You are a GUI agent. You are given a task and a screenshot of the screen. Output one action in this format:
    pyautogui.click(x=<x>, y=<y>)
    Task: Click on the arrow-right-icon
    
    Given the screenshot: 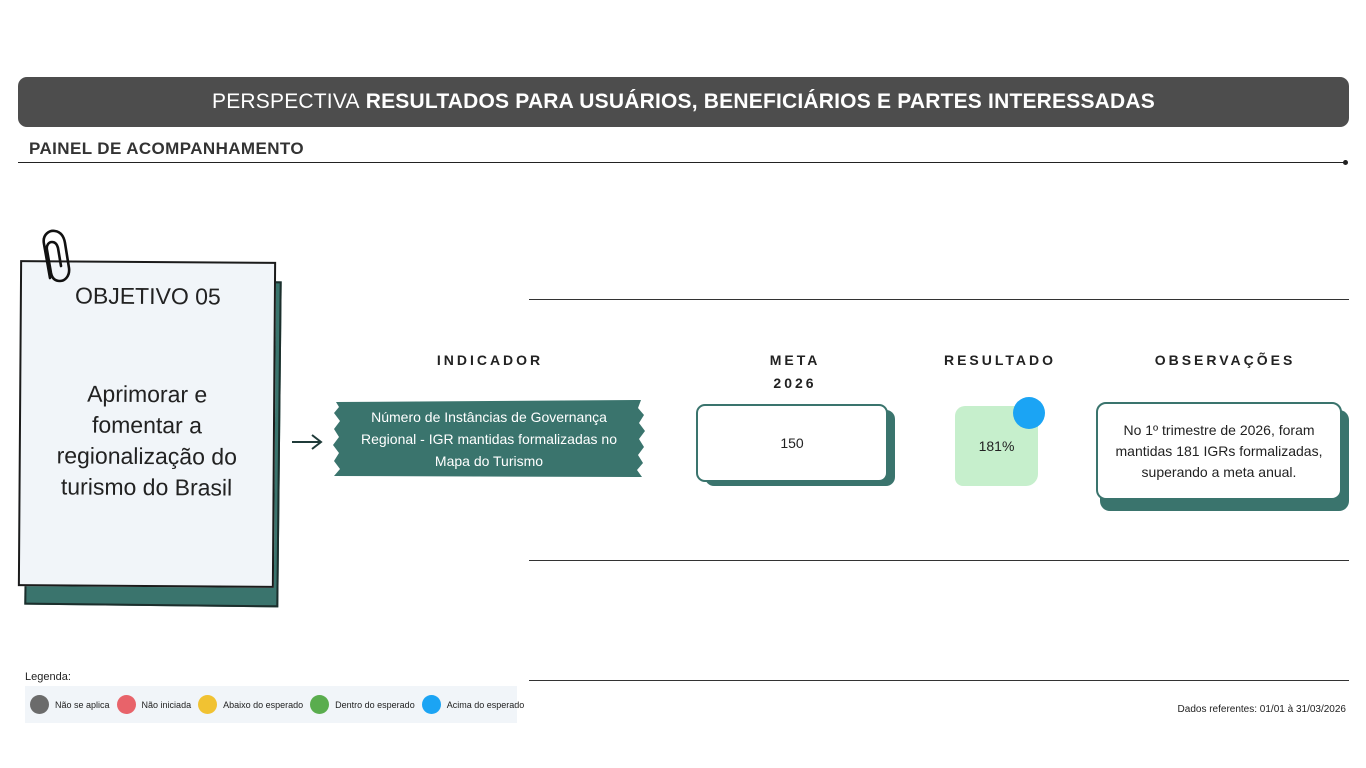 What is the action you would take?
    pyautogui.click(x=307, y=442)
    